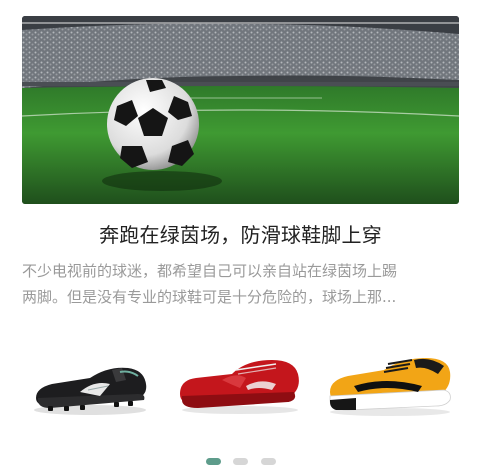 This screenshot has width=481, height=474. Describe the element at coordinates (390, 385) in the screenshot. I see `product-image-yellow-shoe` at that location.